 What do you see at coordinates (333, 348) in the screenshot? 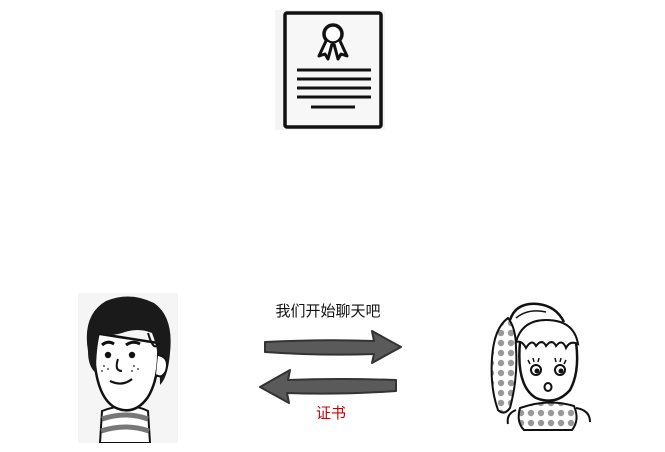
I see `arrow-right` at bounding box center [333, 348].